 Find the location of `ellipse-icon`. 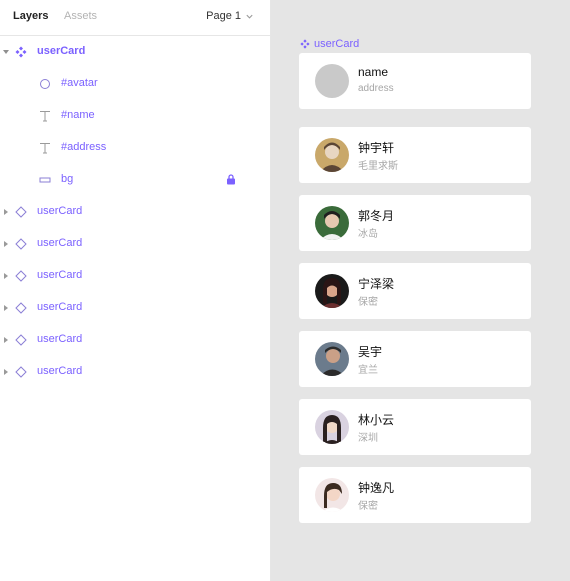

ellipse-icon is located at coordinates (45, 84).